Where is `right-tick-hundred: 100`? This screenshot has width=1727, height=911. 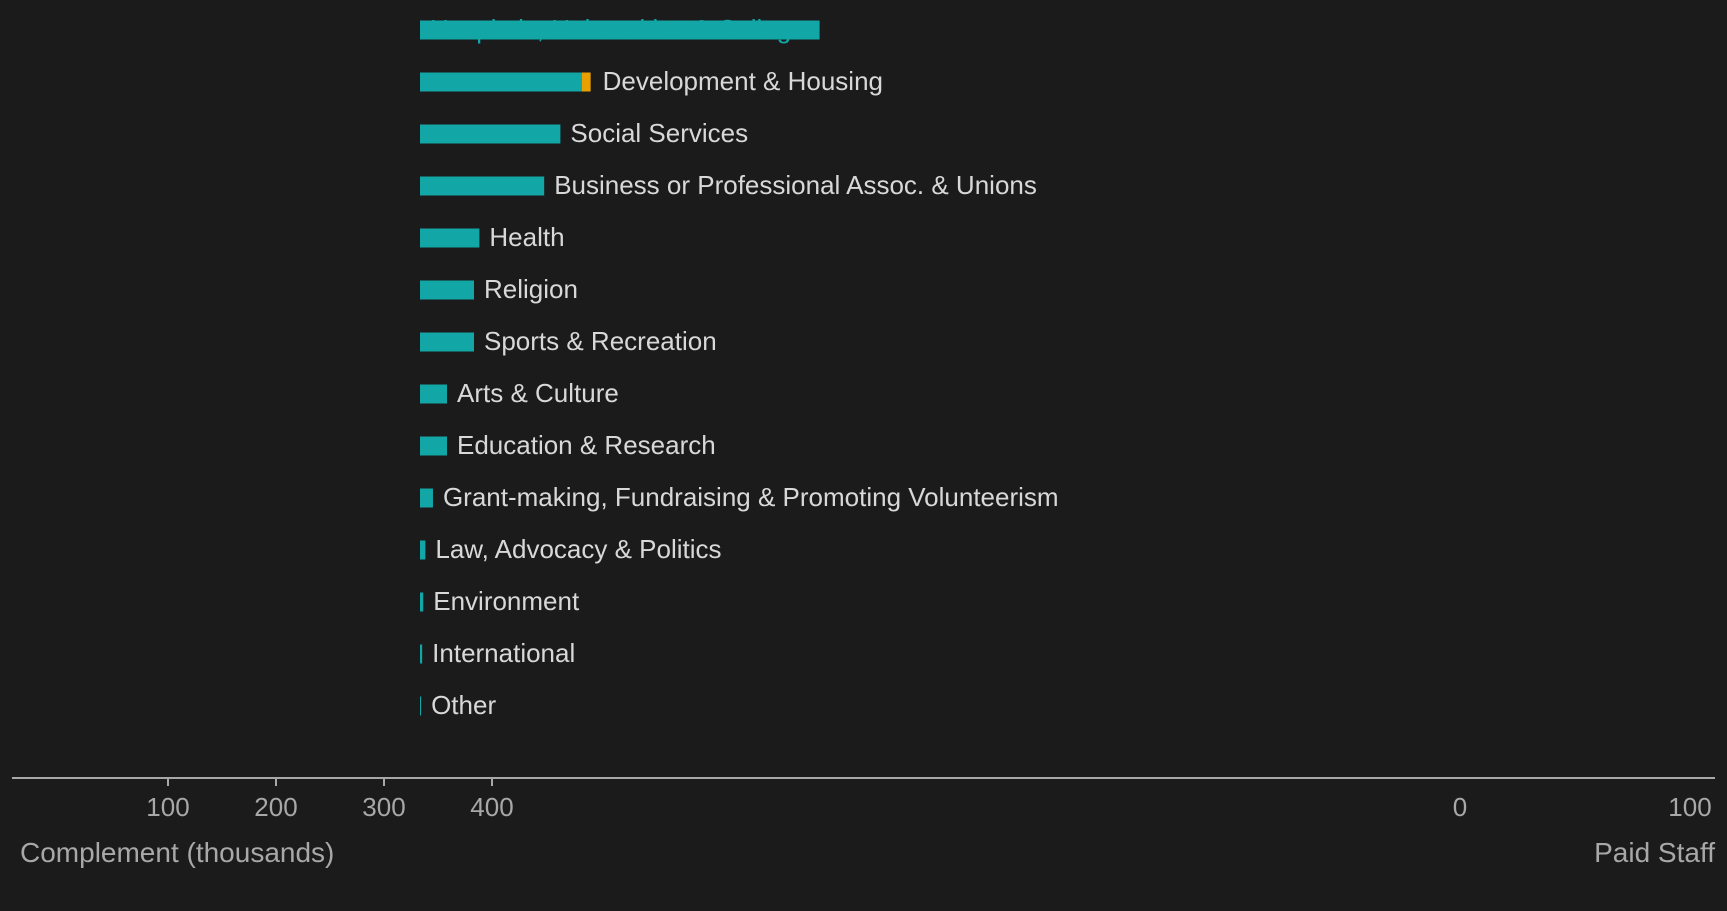 right-tick-hundred: 100 is located at coordinates (1689, 807).